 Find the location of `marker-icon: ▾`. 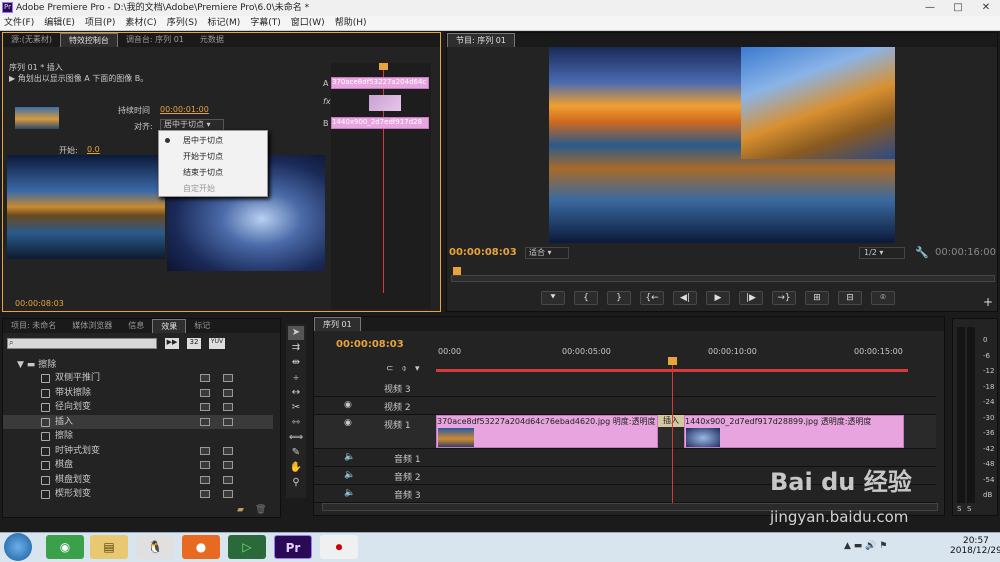

marker-icon: ▾ is located at coordinates (417, 369).